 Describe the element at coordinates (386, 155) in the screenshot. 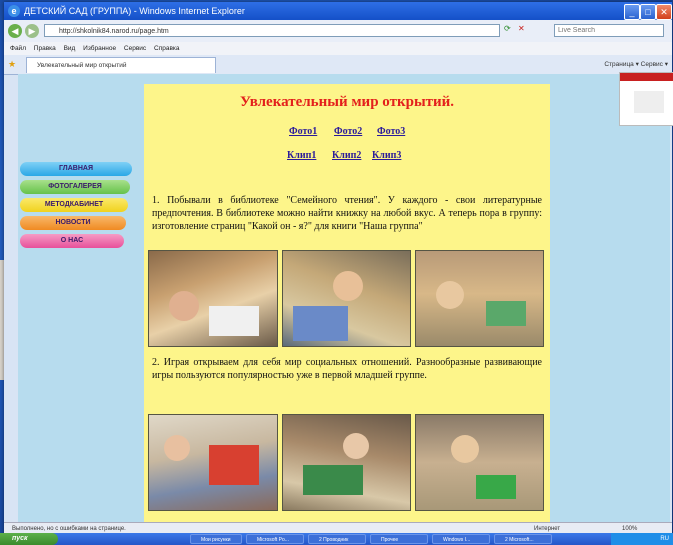

I see `clip-link-3: Клип3` at that location.